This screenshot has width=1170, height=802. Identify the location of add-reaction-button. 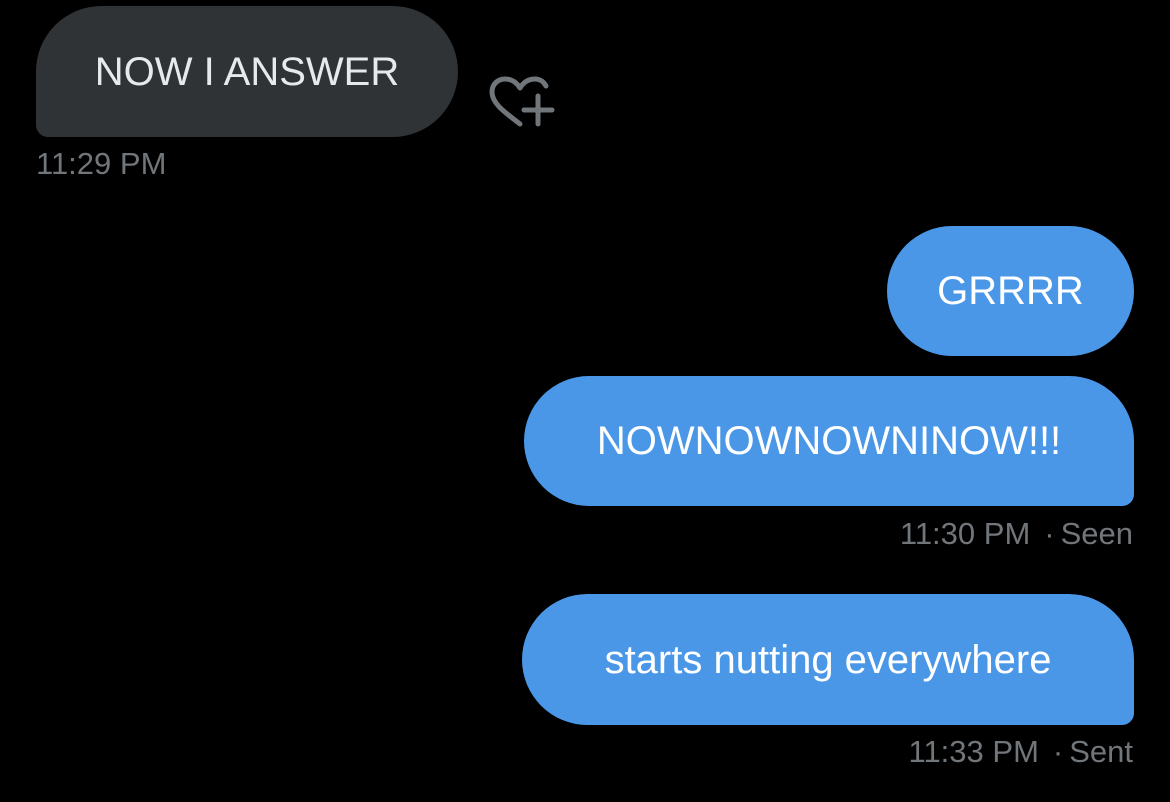
(520, 102).